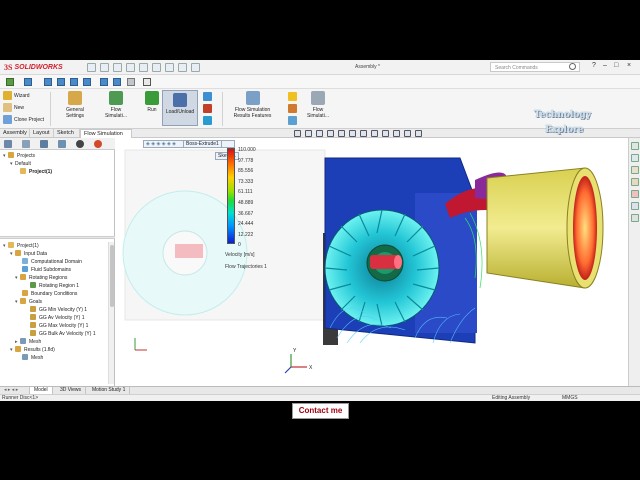 The image size is (640, 480). What do you see at coordinates (91, 67) in the screenshot?
I see `new-doc-icon` at bounding box center [91, 67].